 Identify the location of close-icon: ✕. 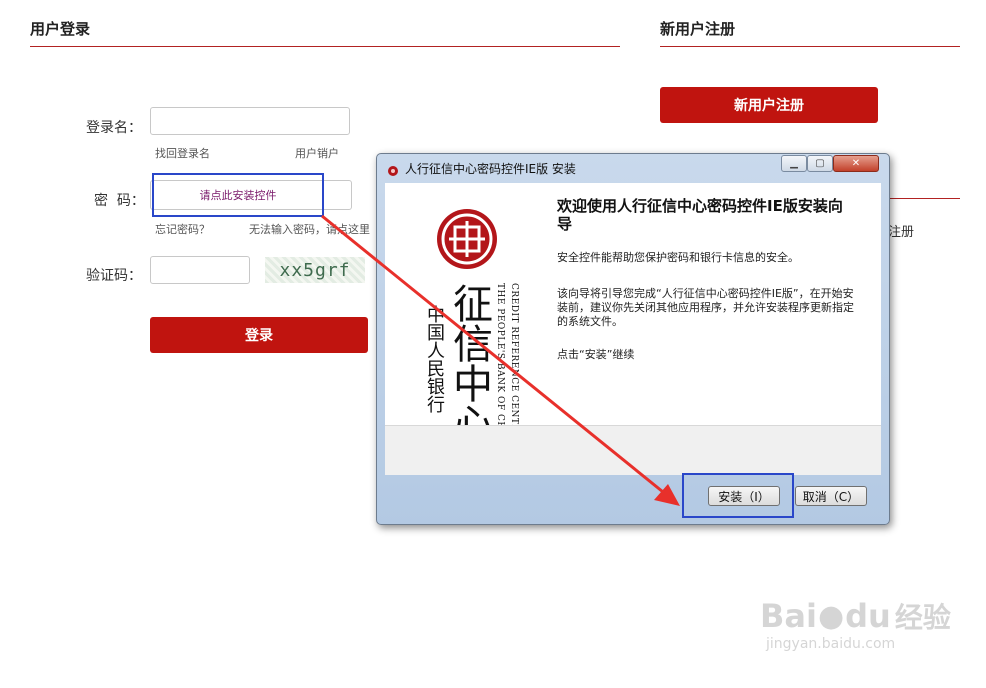
(856, 163).